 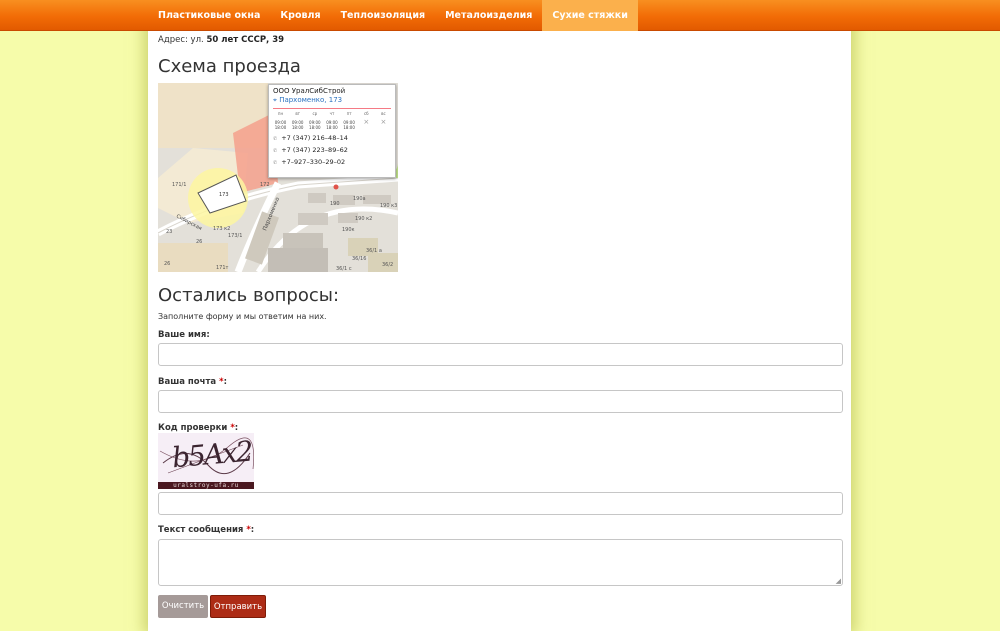 I want to click on map-section-title: Схема проезда, so click(x=229, y=66).